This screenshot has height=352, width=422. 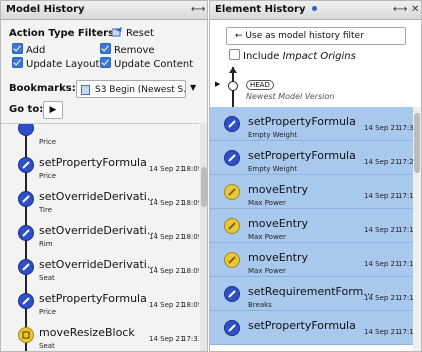 I want to click on element-history-scrollbar, so click(x=417, y=229).